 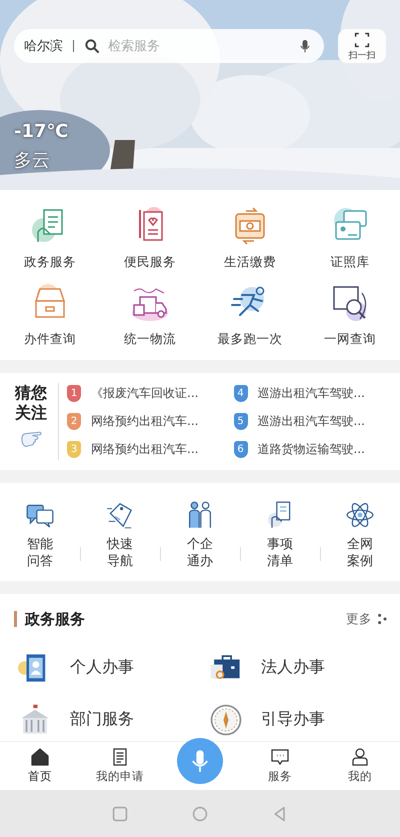 What do you see at coordinates (250, 238) in the screenshot?
I see `service-button: 生活缴费` at bounding box center [250, 238].